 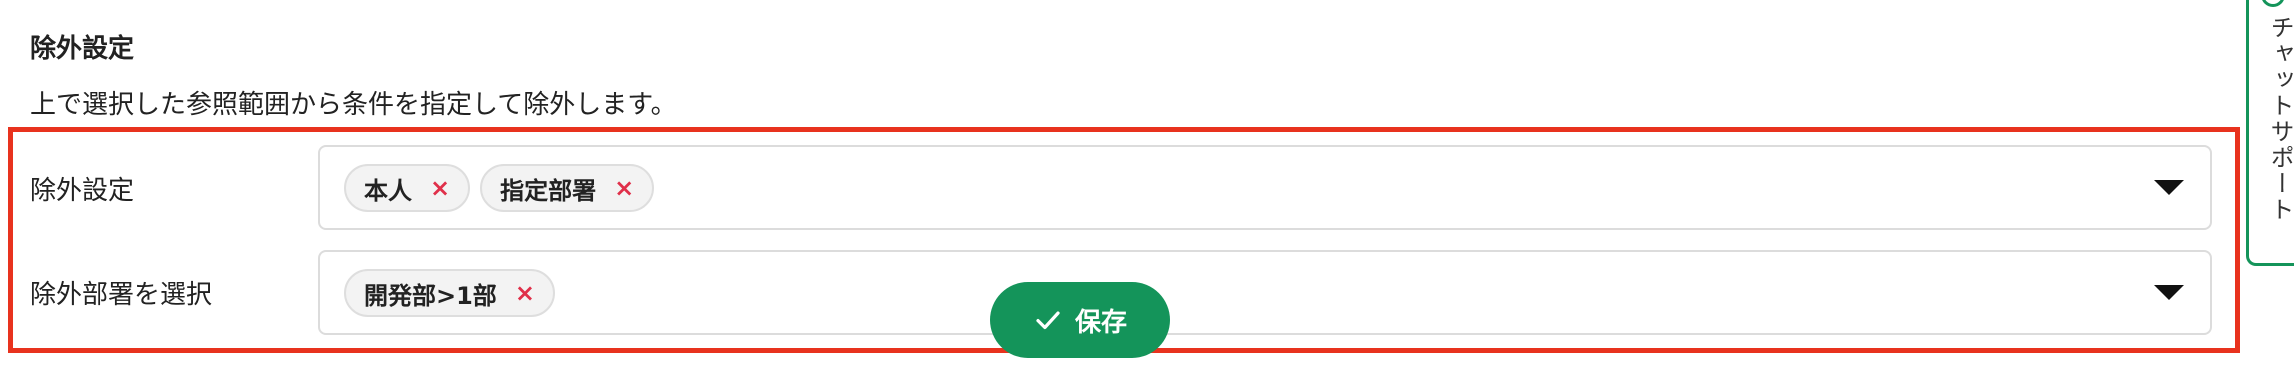 I want to click on chip-list: 本人 × 指定部署 ×, so click(x=499, y=188).